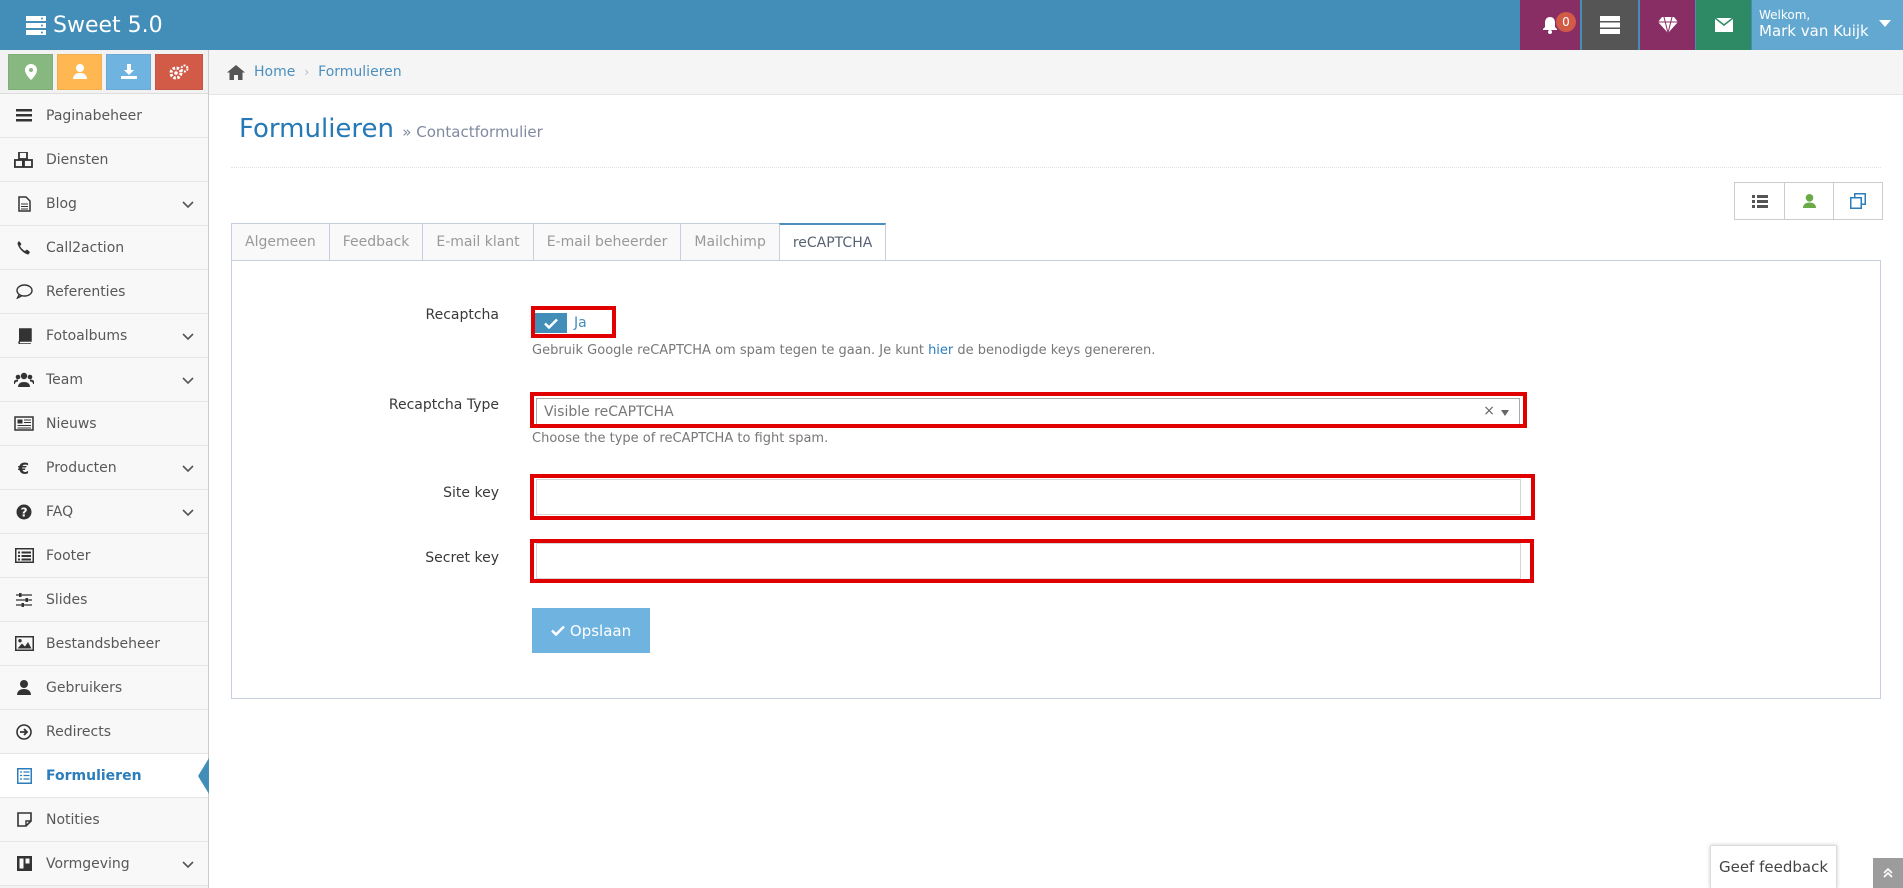  Describe the element at coordinates (24, 116) in the screenshot. I see `bars-icon` at that location.